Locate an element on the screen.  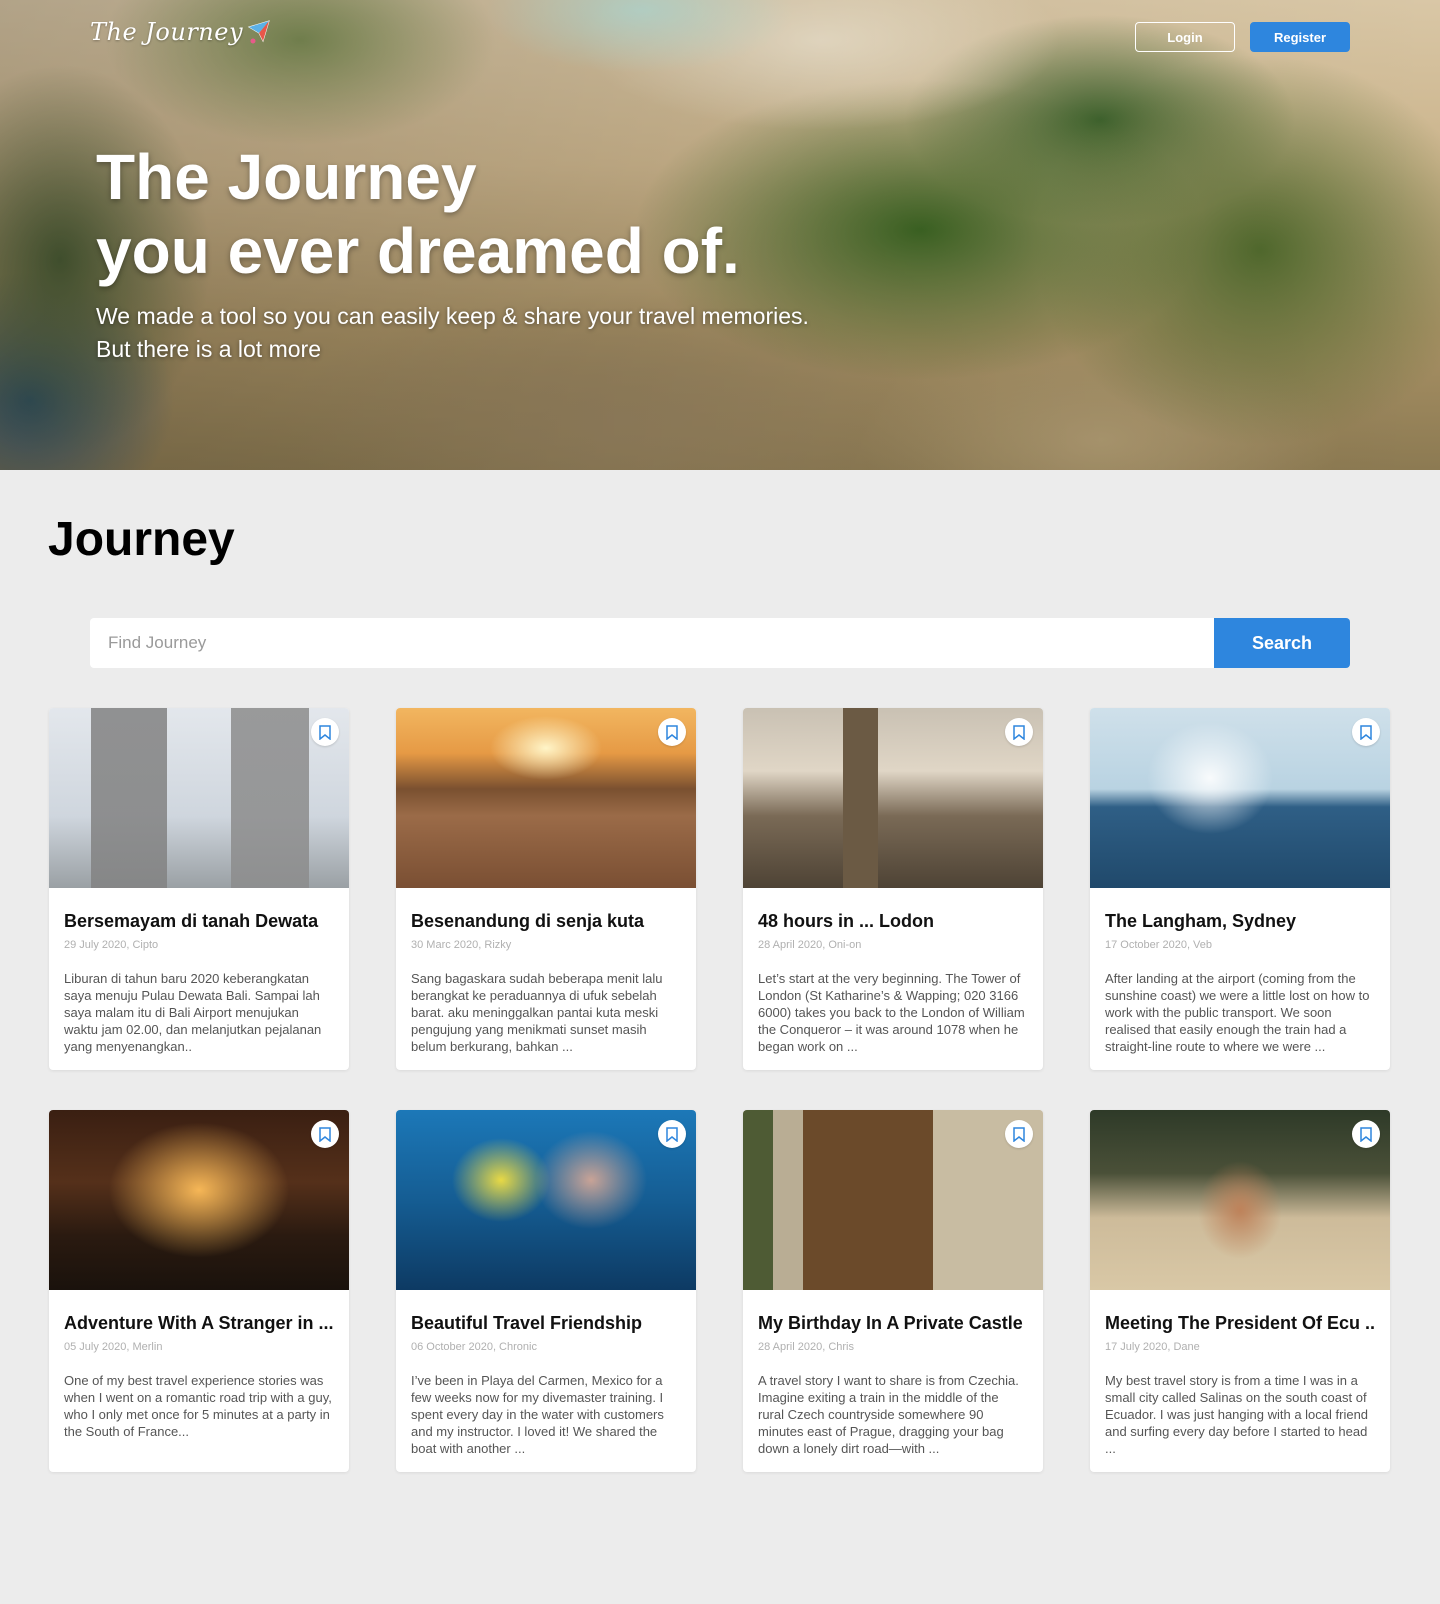
card-meta: 29 July 2020, Cipto is located at coordinates (111, 945).